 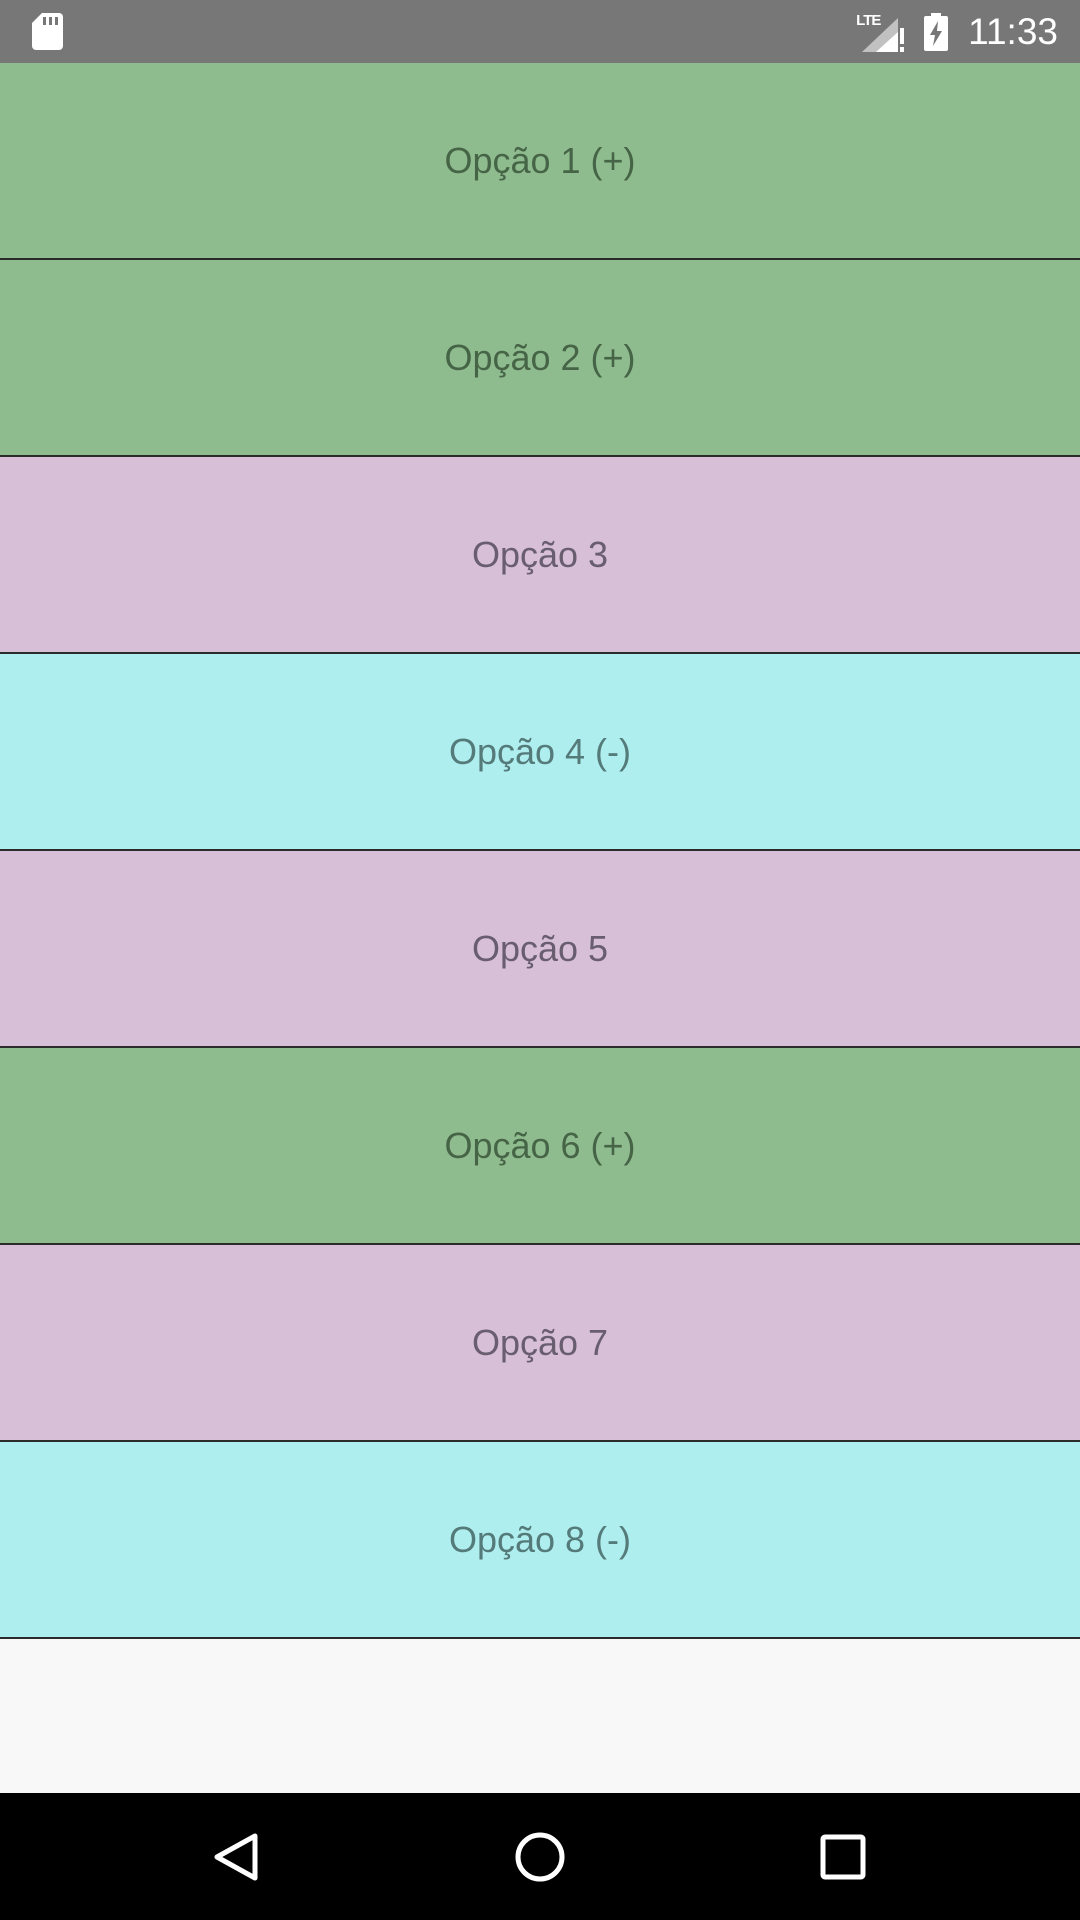 What do you see at coordinates (883, 34) in the screenshot?
I see `signal-no-data-icon` at bounding box center [883, 34].